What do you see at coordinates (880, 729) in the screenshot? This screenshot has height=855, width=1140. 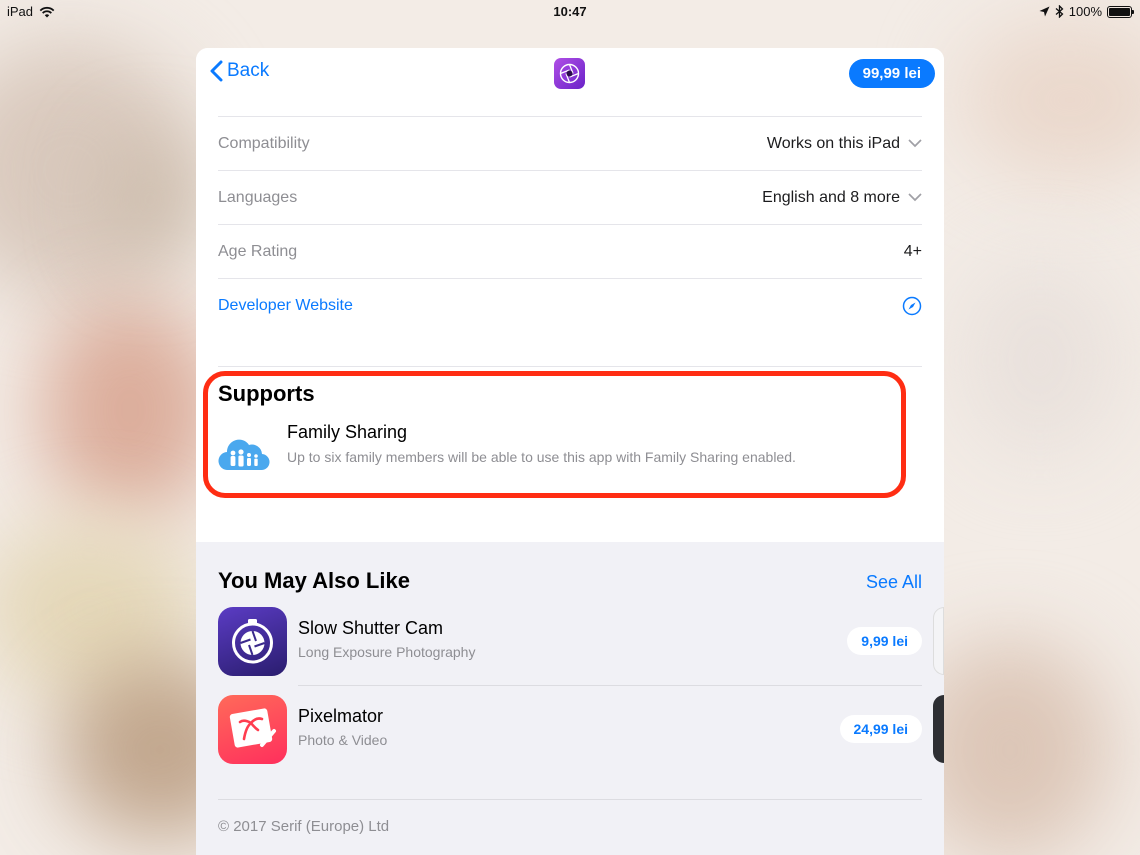 I see `app-price-button: 24,99 lei` at bounding box center [880, 729].